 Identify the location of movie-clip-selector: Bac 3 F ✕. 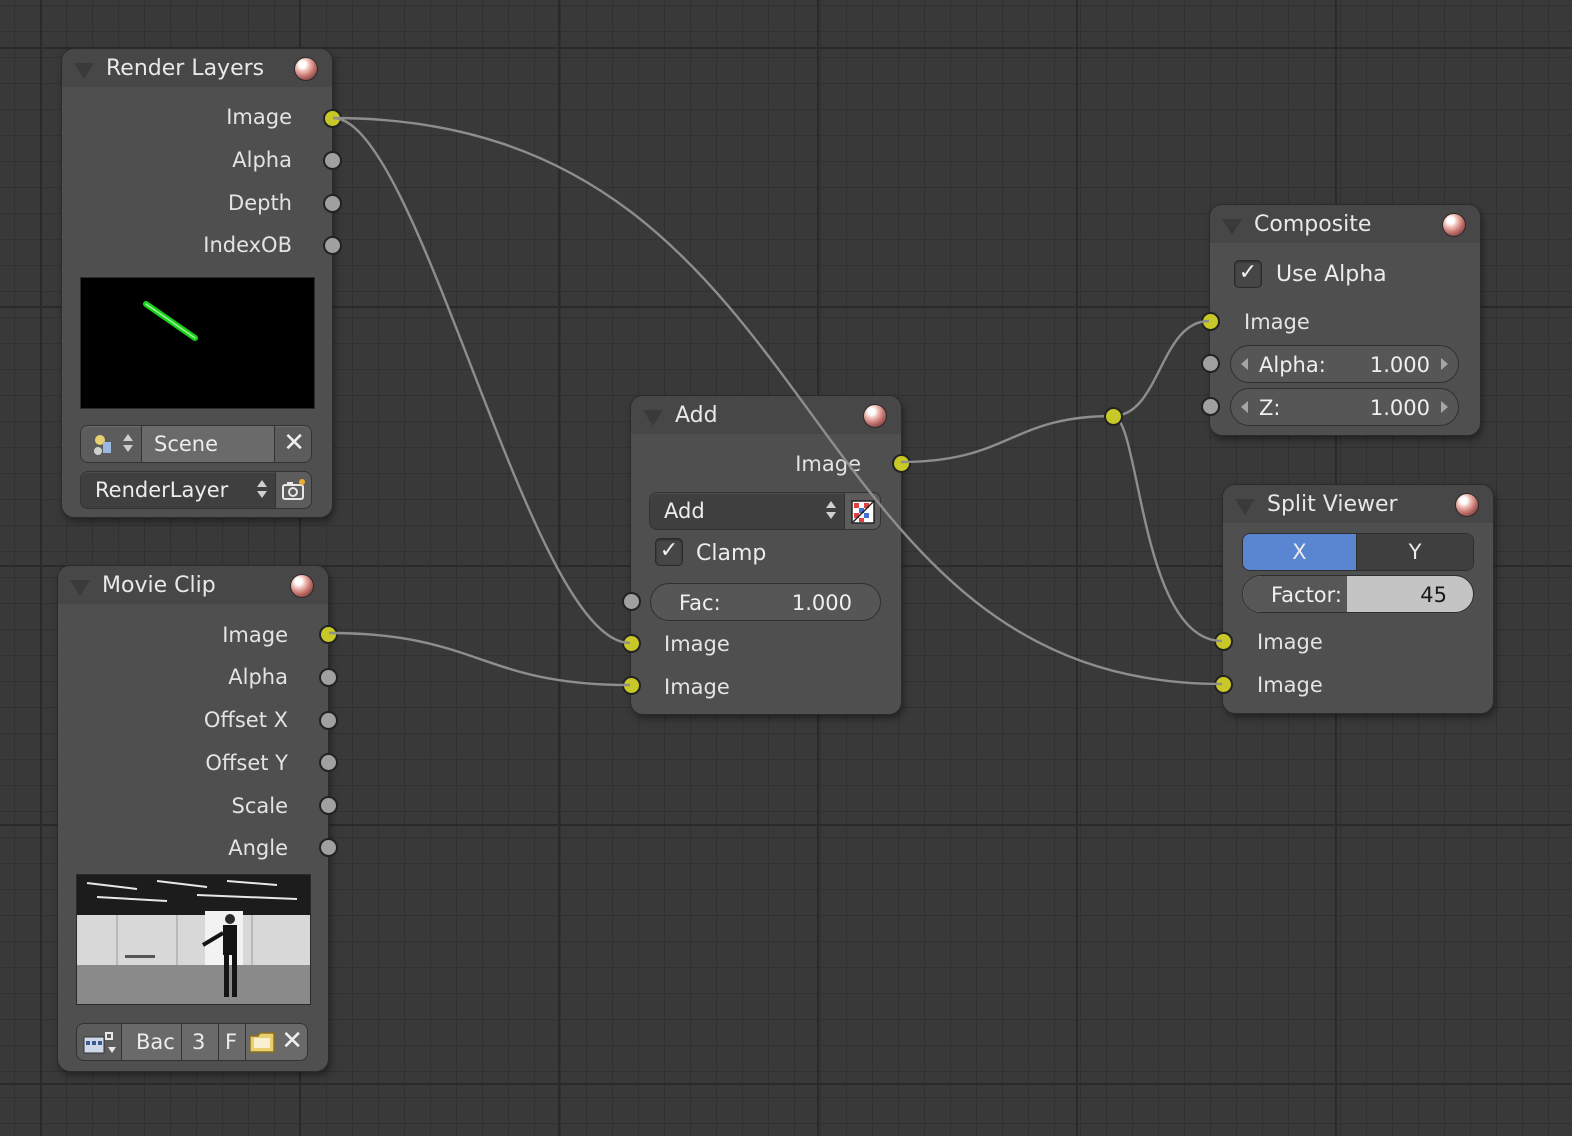
(192, 1042).